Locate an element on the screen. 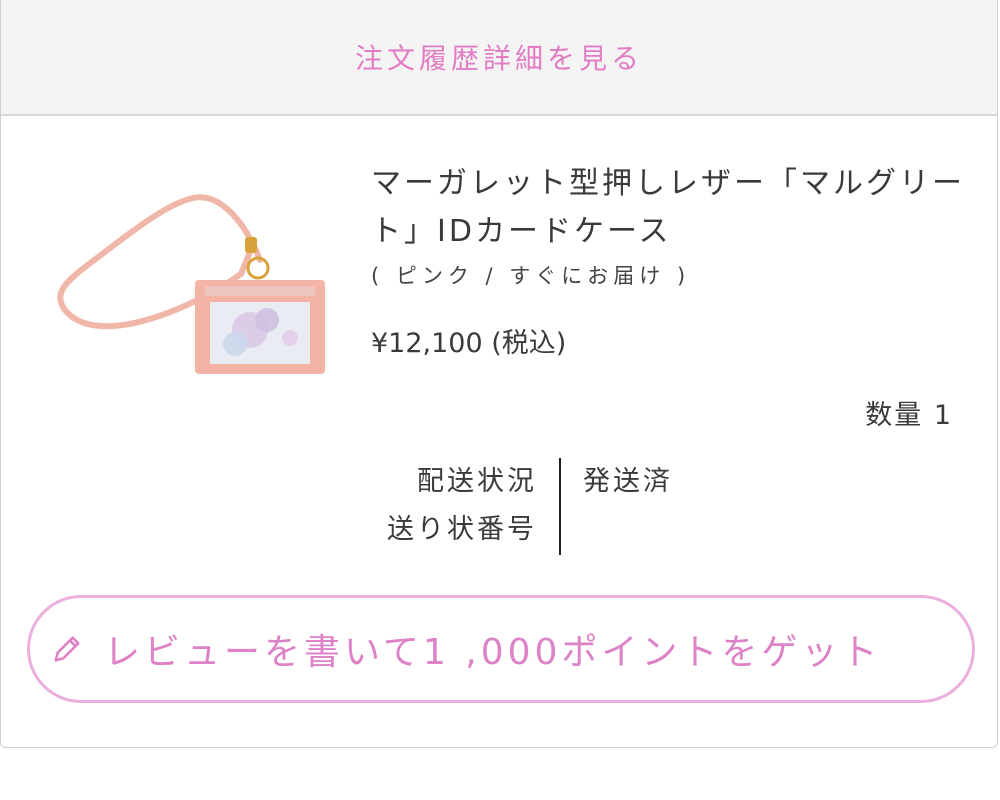 This screenshot has width=1000, height=800. write-review-label: レビューを書いて1 ,000ポイントをゲット is located at coordinates (493, 652).